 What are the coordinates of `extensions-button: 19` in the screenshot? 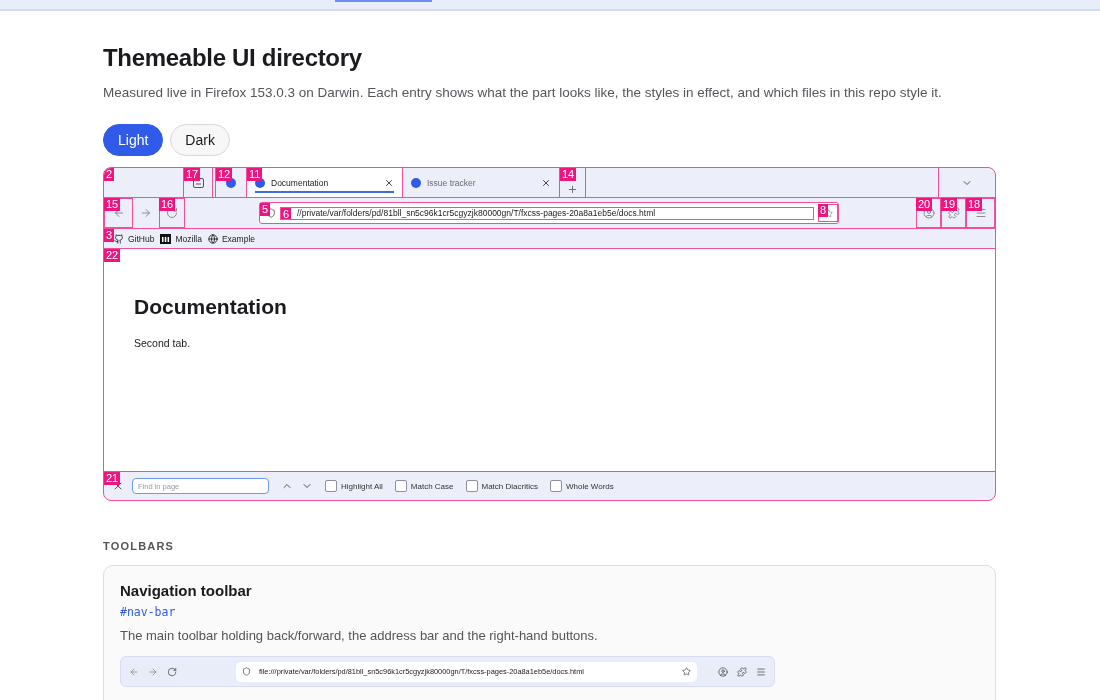 It's located at (953, 213).